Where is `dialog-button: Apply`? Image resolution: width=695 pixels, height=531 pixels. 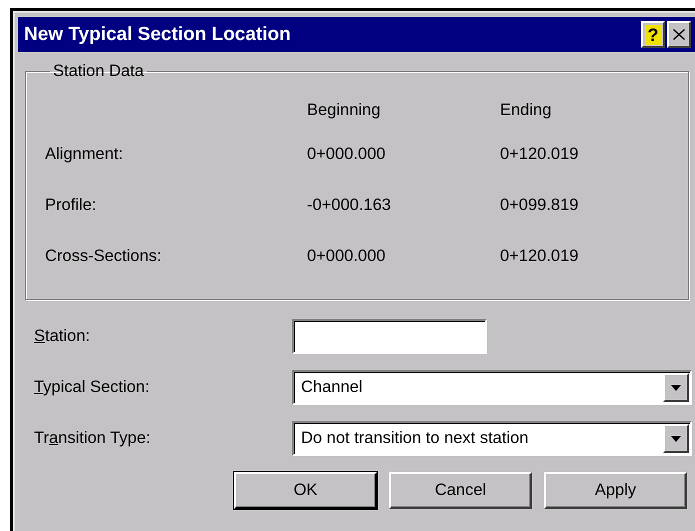
dialog-button: Apply is located at coordinates (615, 490).